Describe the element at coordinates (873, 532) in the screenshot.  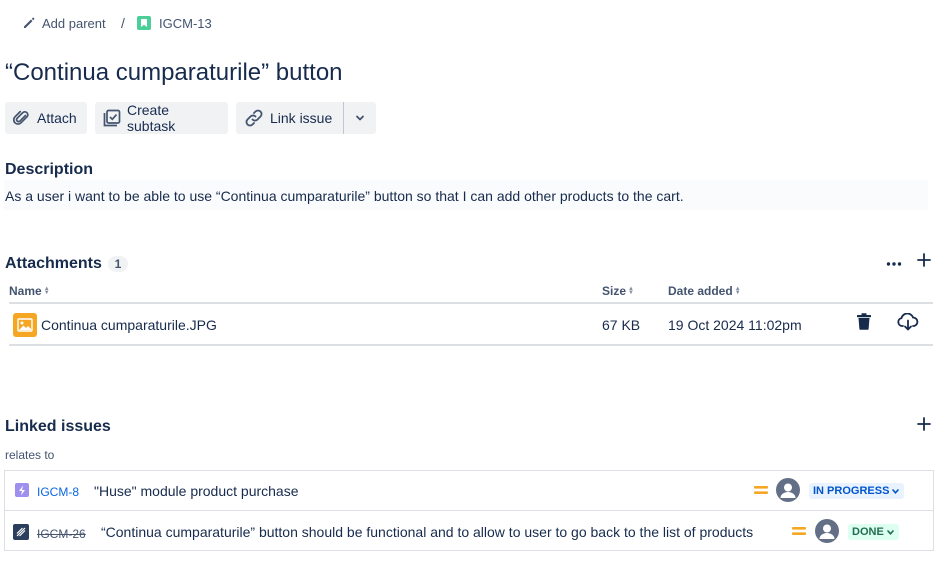
I see `status-badge: DONE` at that location.